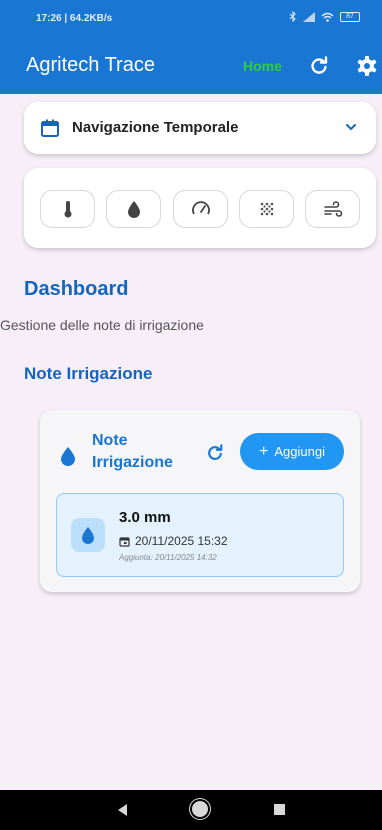  What do you see at coordinates (191, 17) in the screenshot?
I see `status-bar: 17:26 | 64.2KB/s 87` at bounding box center [191, 17].